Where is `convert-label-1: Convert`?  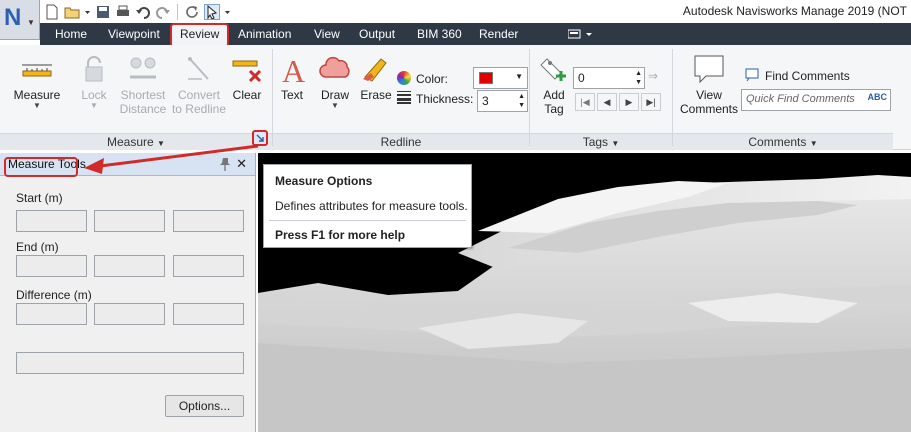 convert-label-1: Convert is located at coordinates (199, 95).